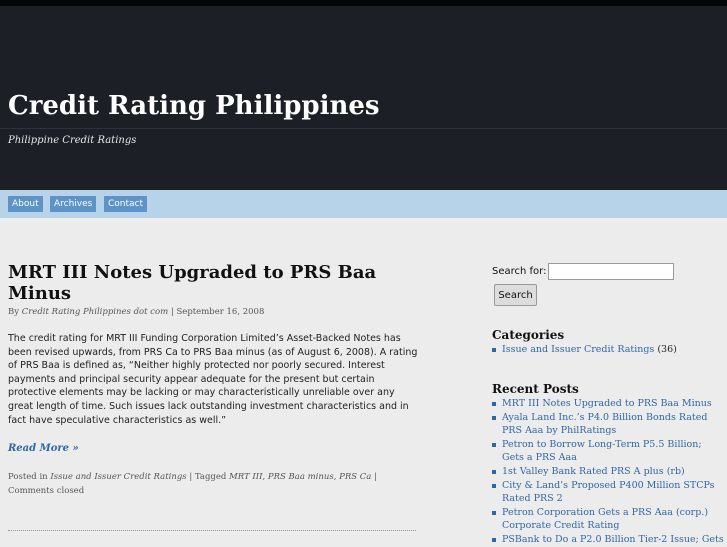 This screenshot has width=727, height=547. I want to click on search-button: Search, so click(515, 295).